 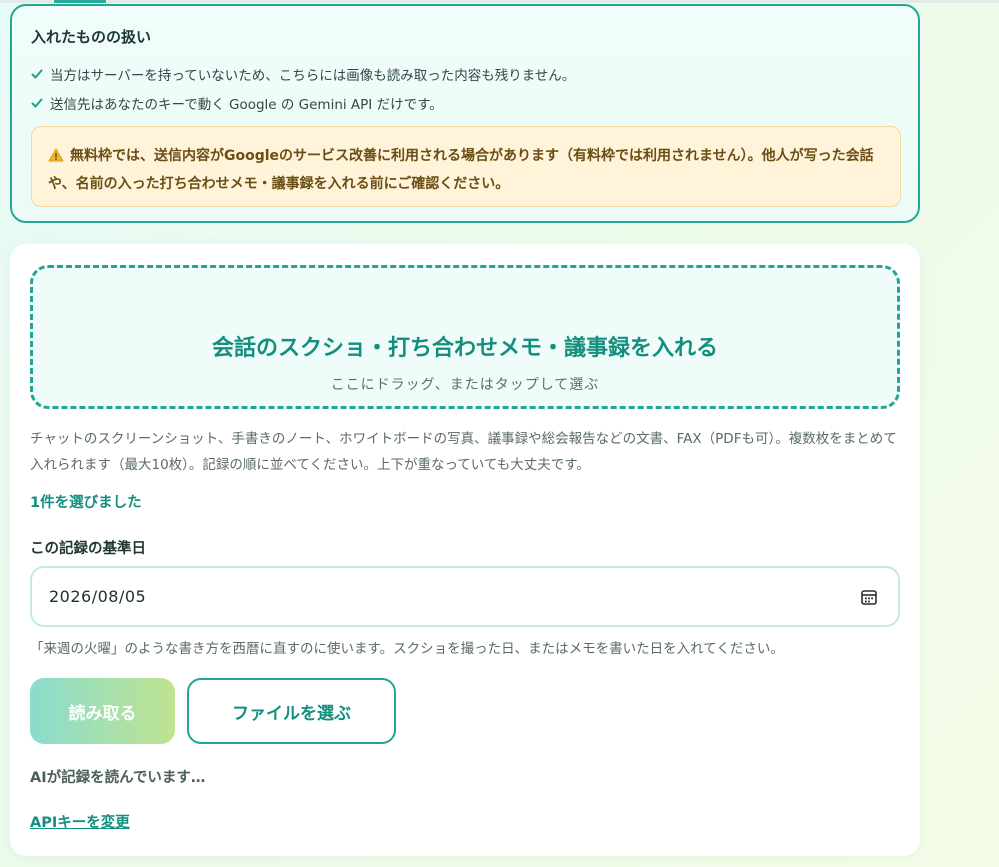 I want to click on dropzone-title: 会話のスクショ・打ち合わせメモ・議事録を入れる, so click(x=464, y=348).